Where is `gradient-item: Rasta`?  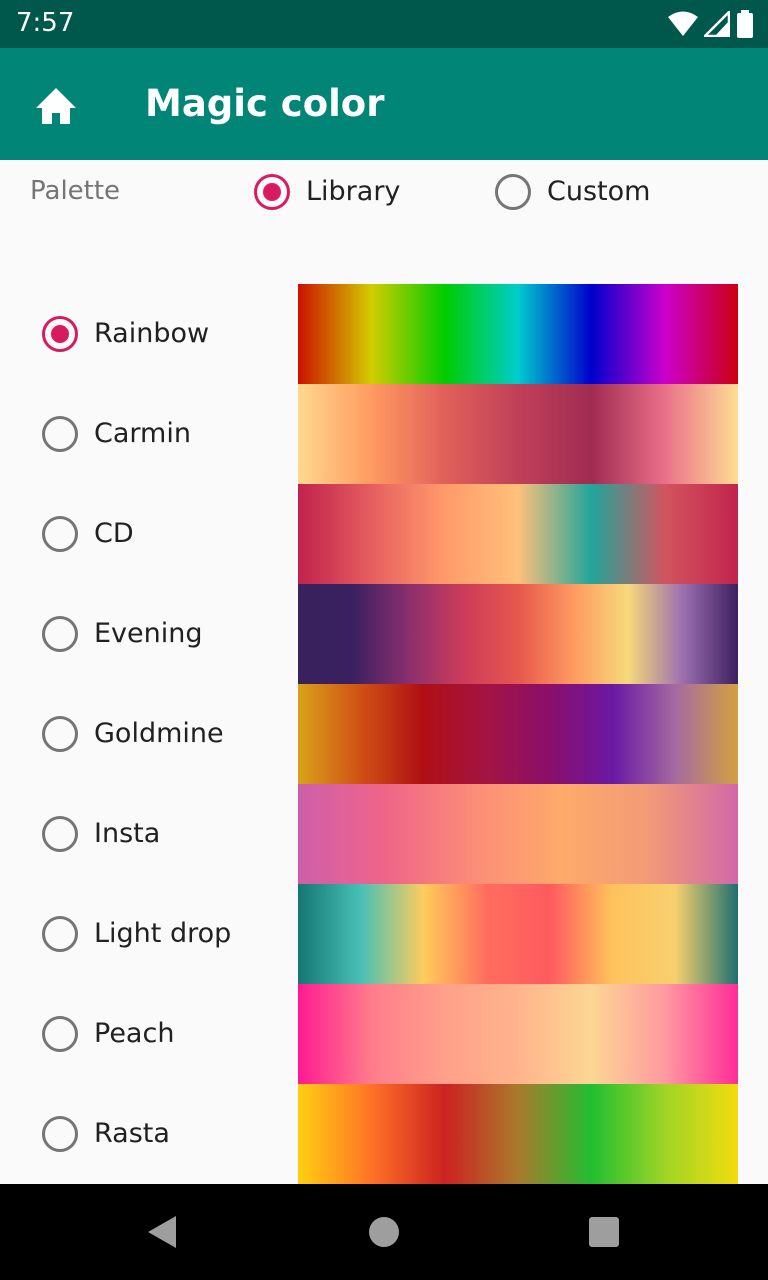 gradient-item: Rasta is located at coordinates (384, 1134).